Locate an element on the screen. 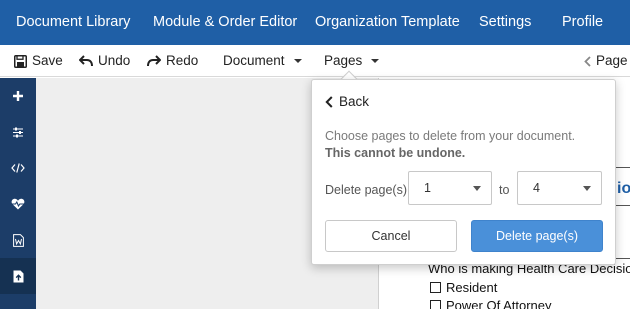 This screenshot has height=309, width=630. back-button: Back is located at coordinates (347, 101).